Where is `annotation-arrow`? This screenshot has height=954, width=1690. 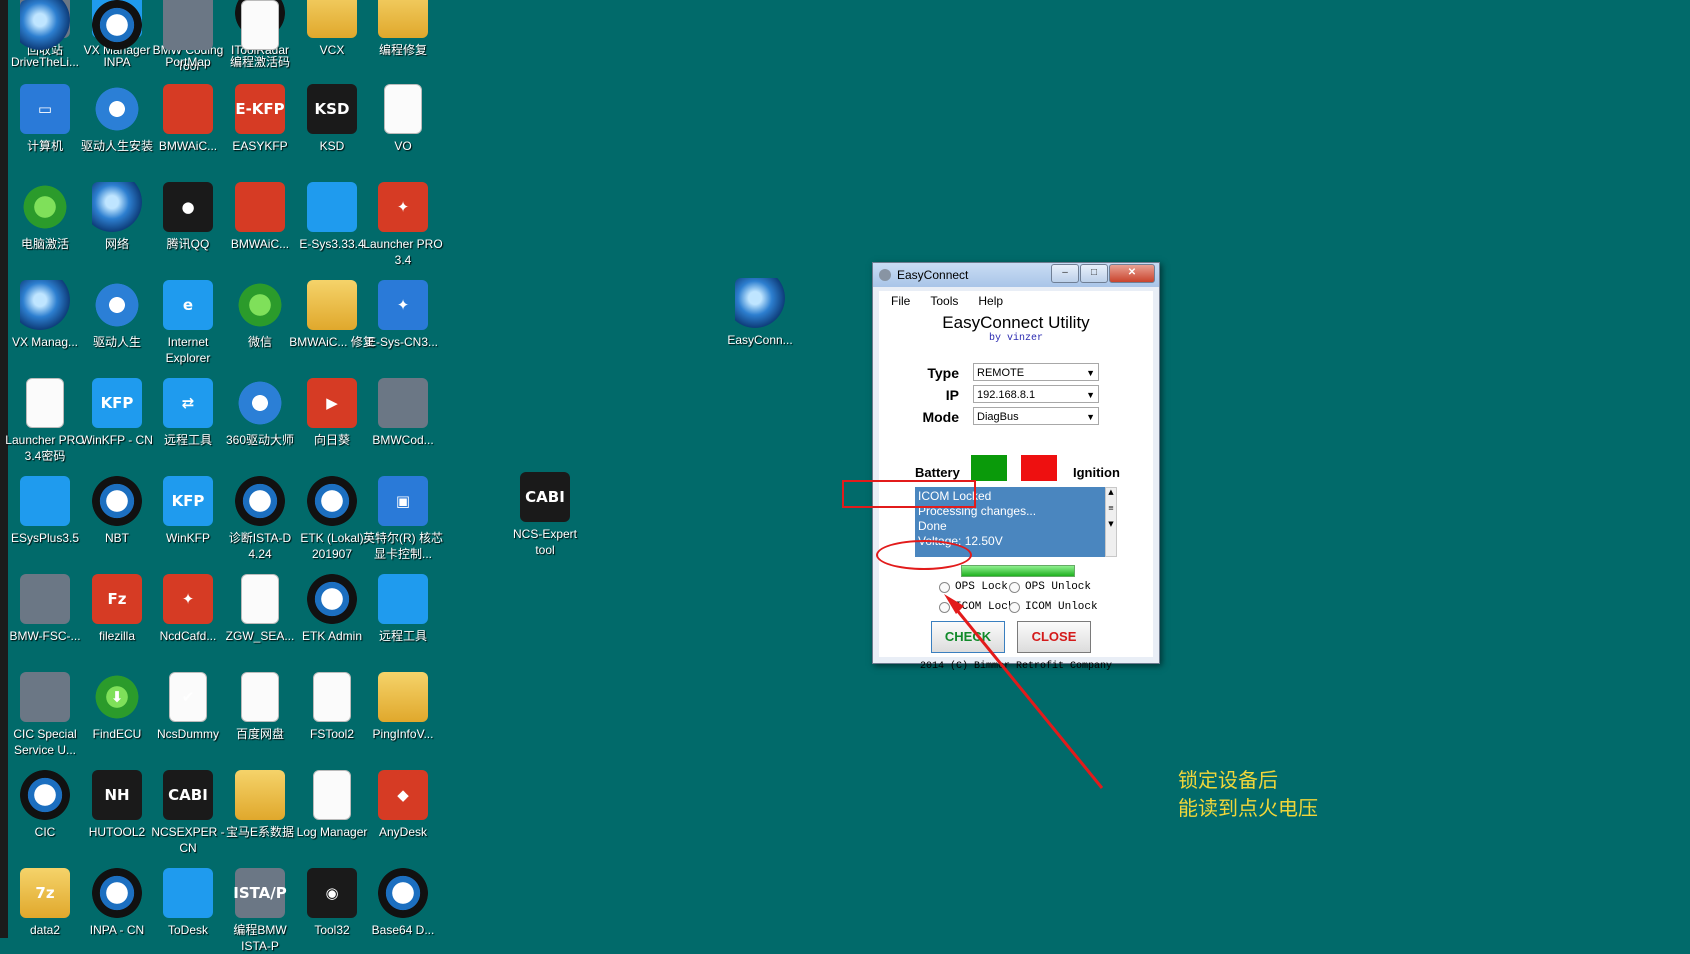 annotation-arrow is located at coordinates (1024, 691).